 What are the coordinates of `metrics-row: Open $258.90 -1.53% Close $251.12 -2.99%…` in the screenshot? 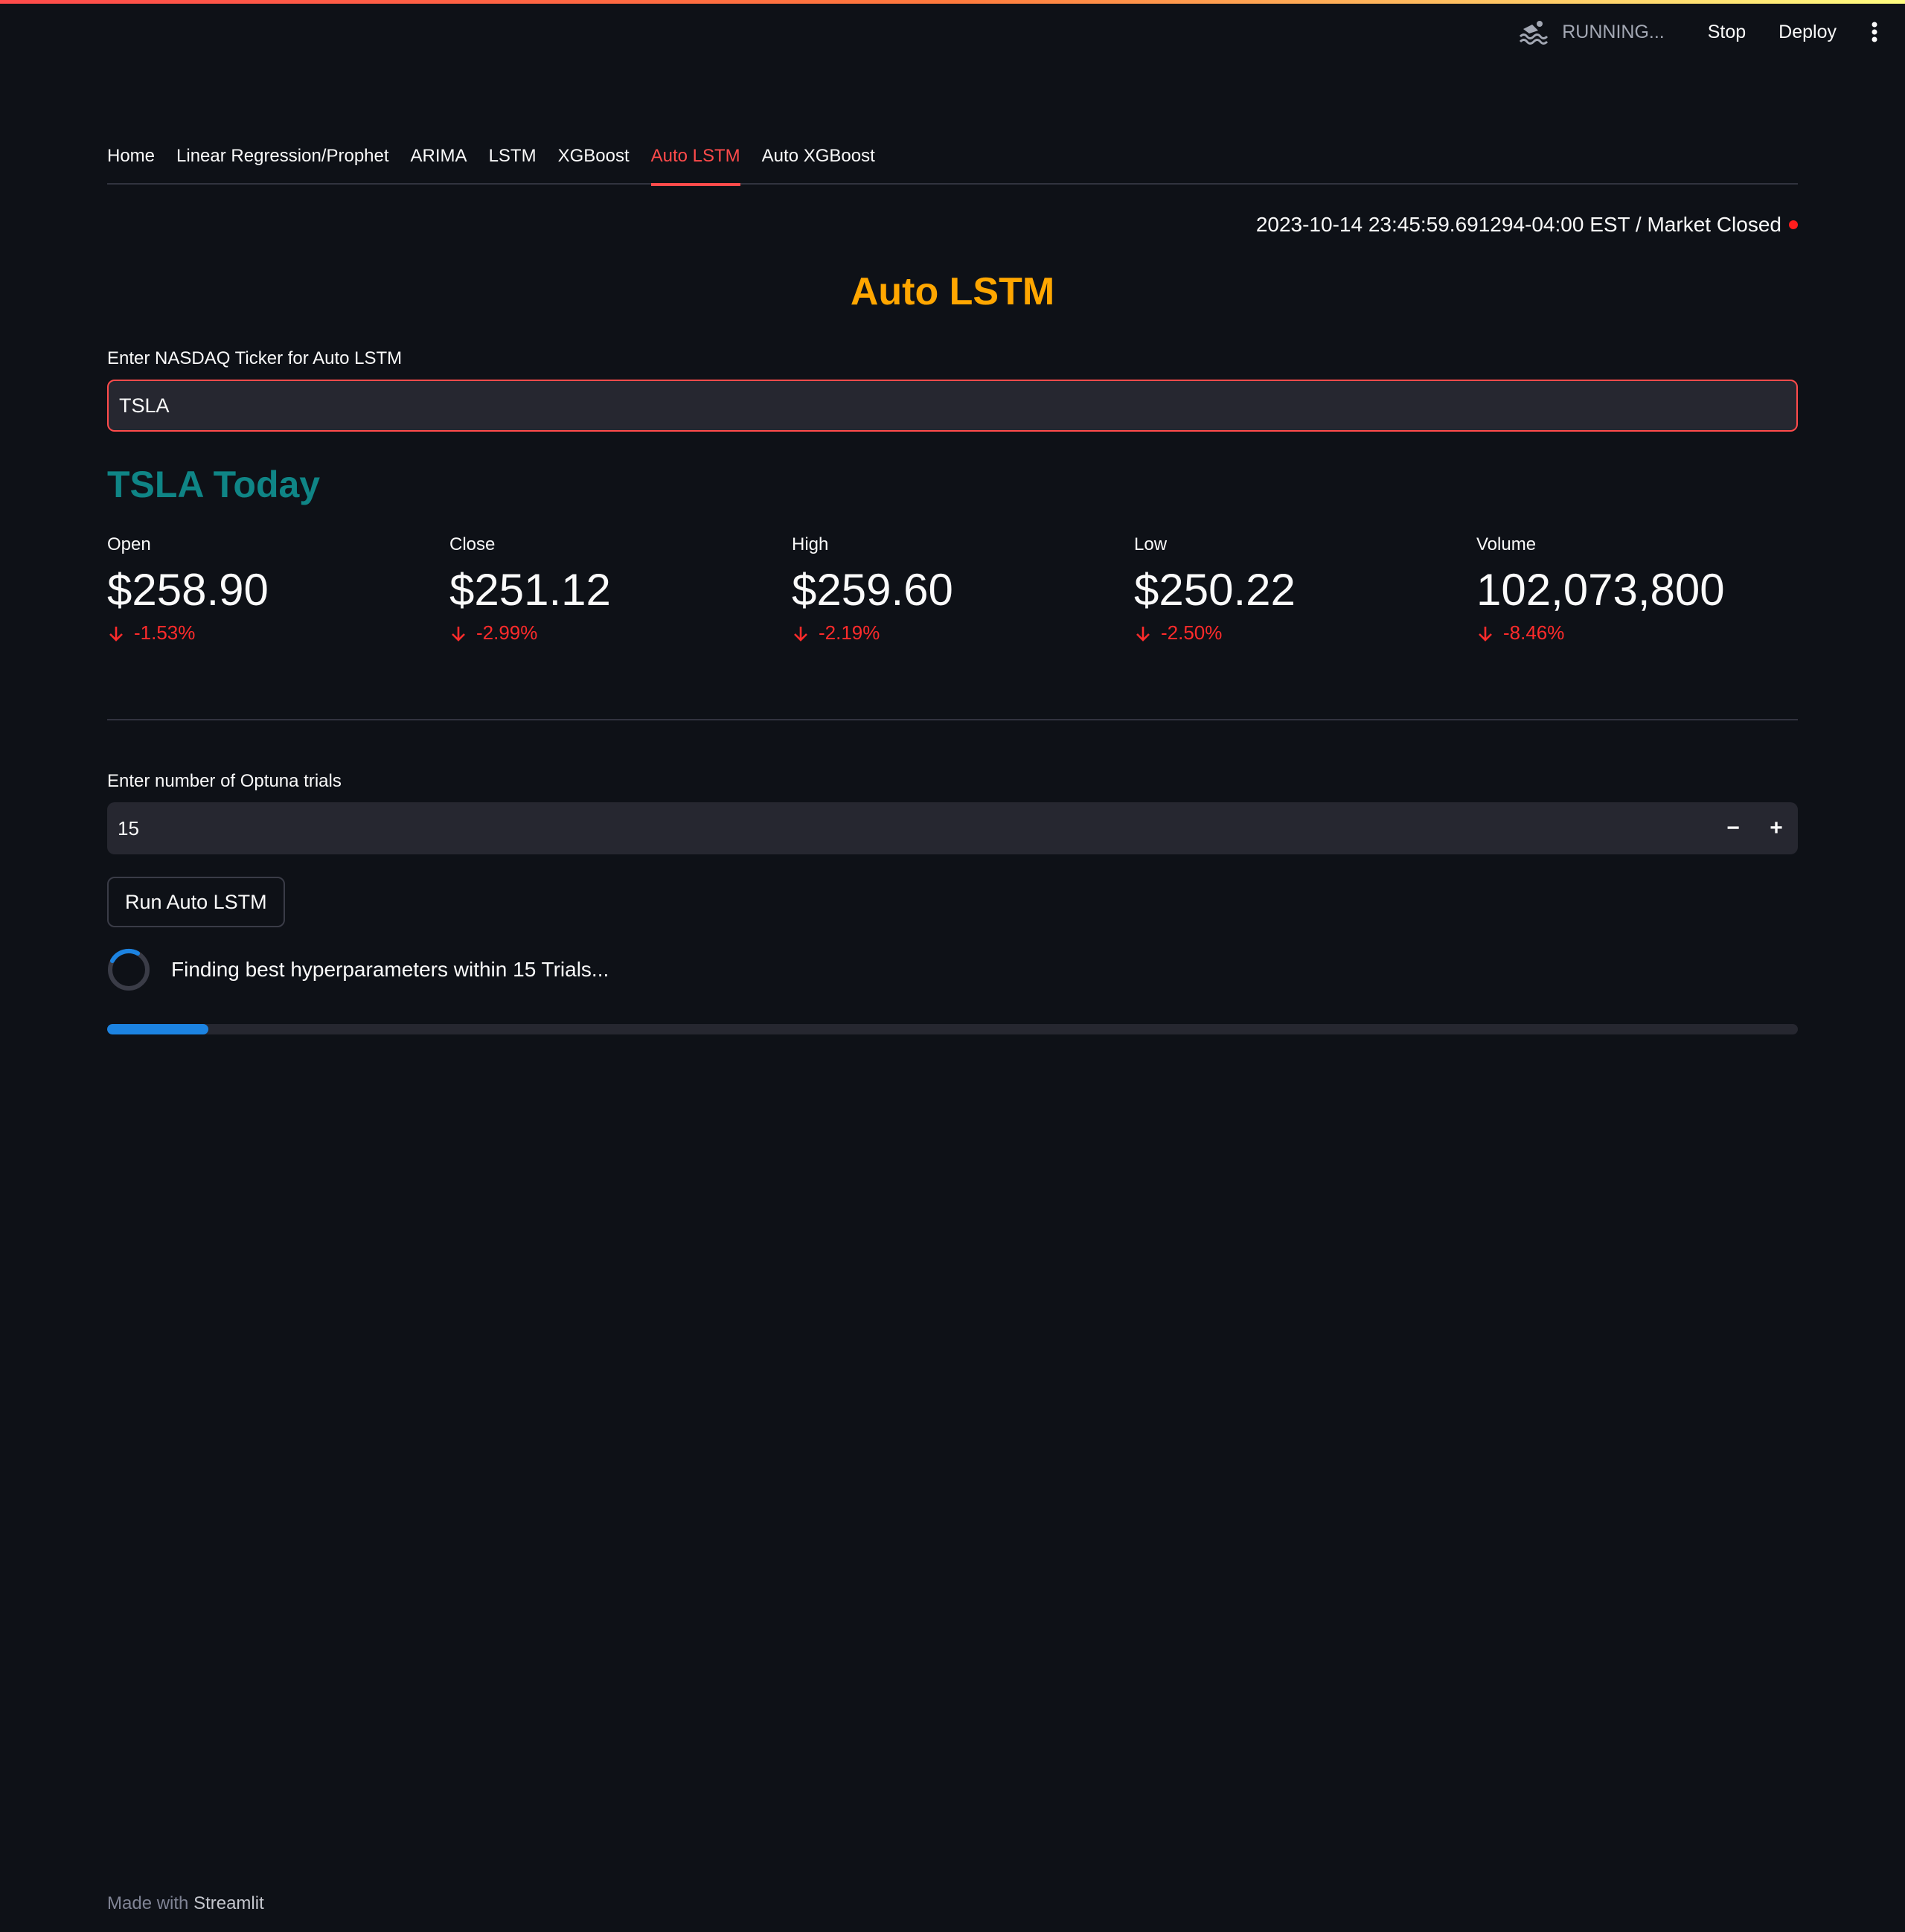 It's located at (952, 597).